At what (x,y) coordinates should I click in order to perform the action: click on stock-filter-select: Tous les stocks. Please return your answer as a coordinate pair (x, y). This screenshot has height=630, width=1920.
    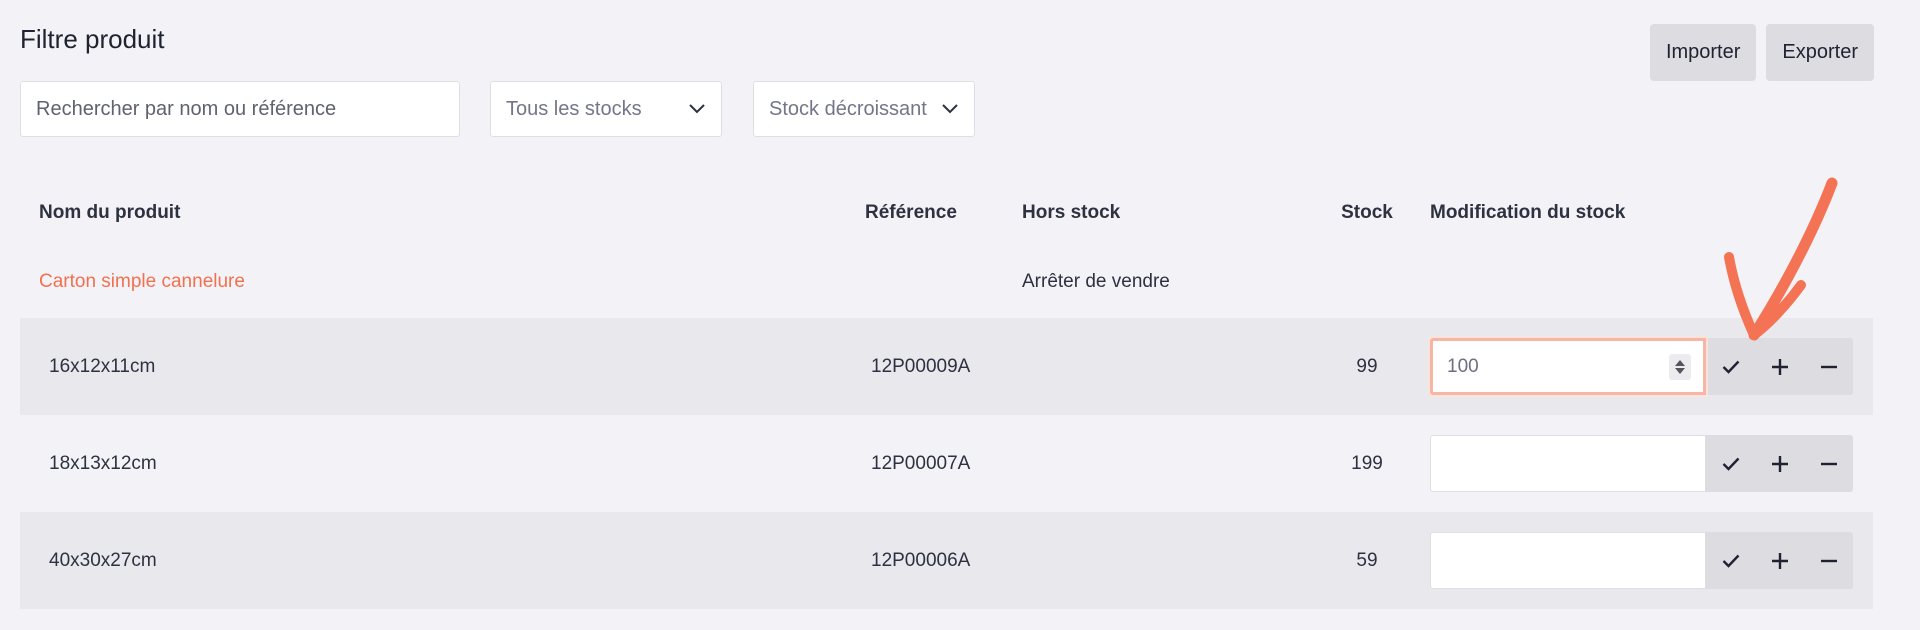
    Looking at the image, I should click on (606, 109).